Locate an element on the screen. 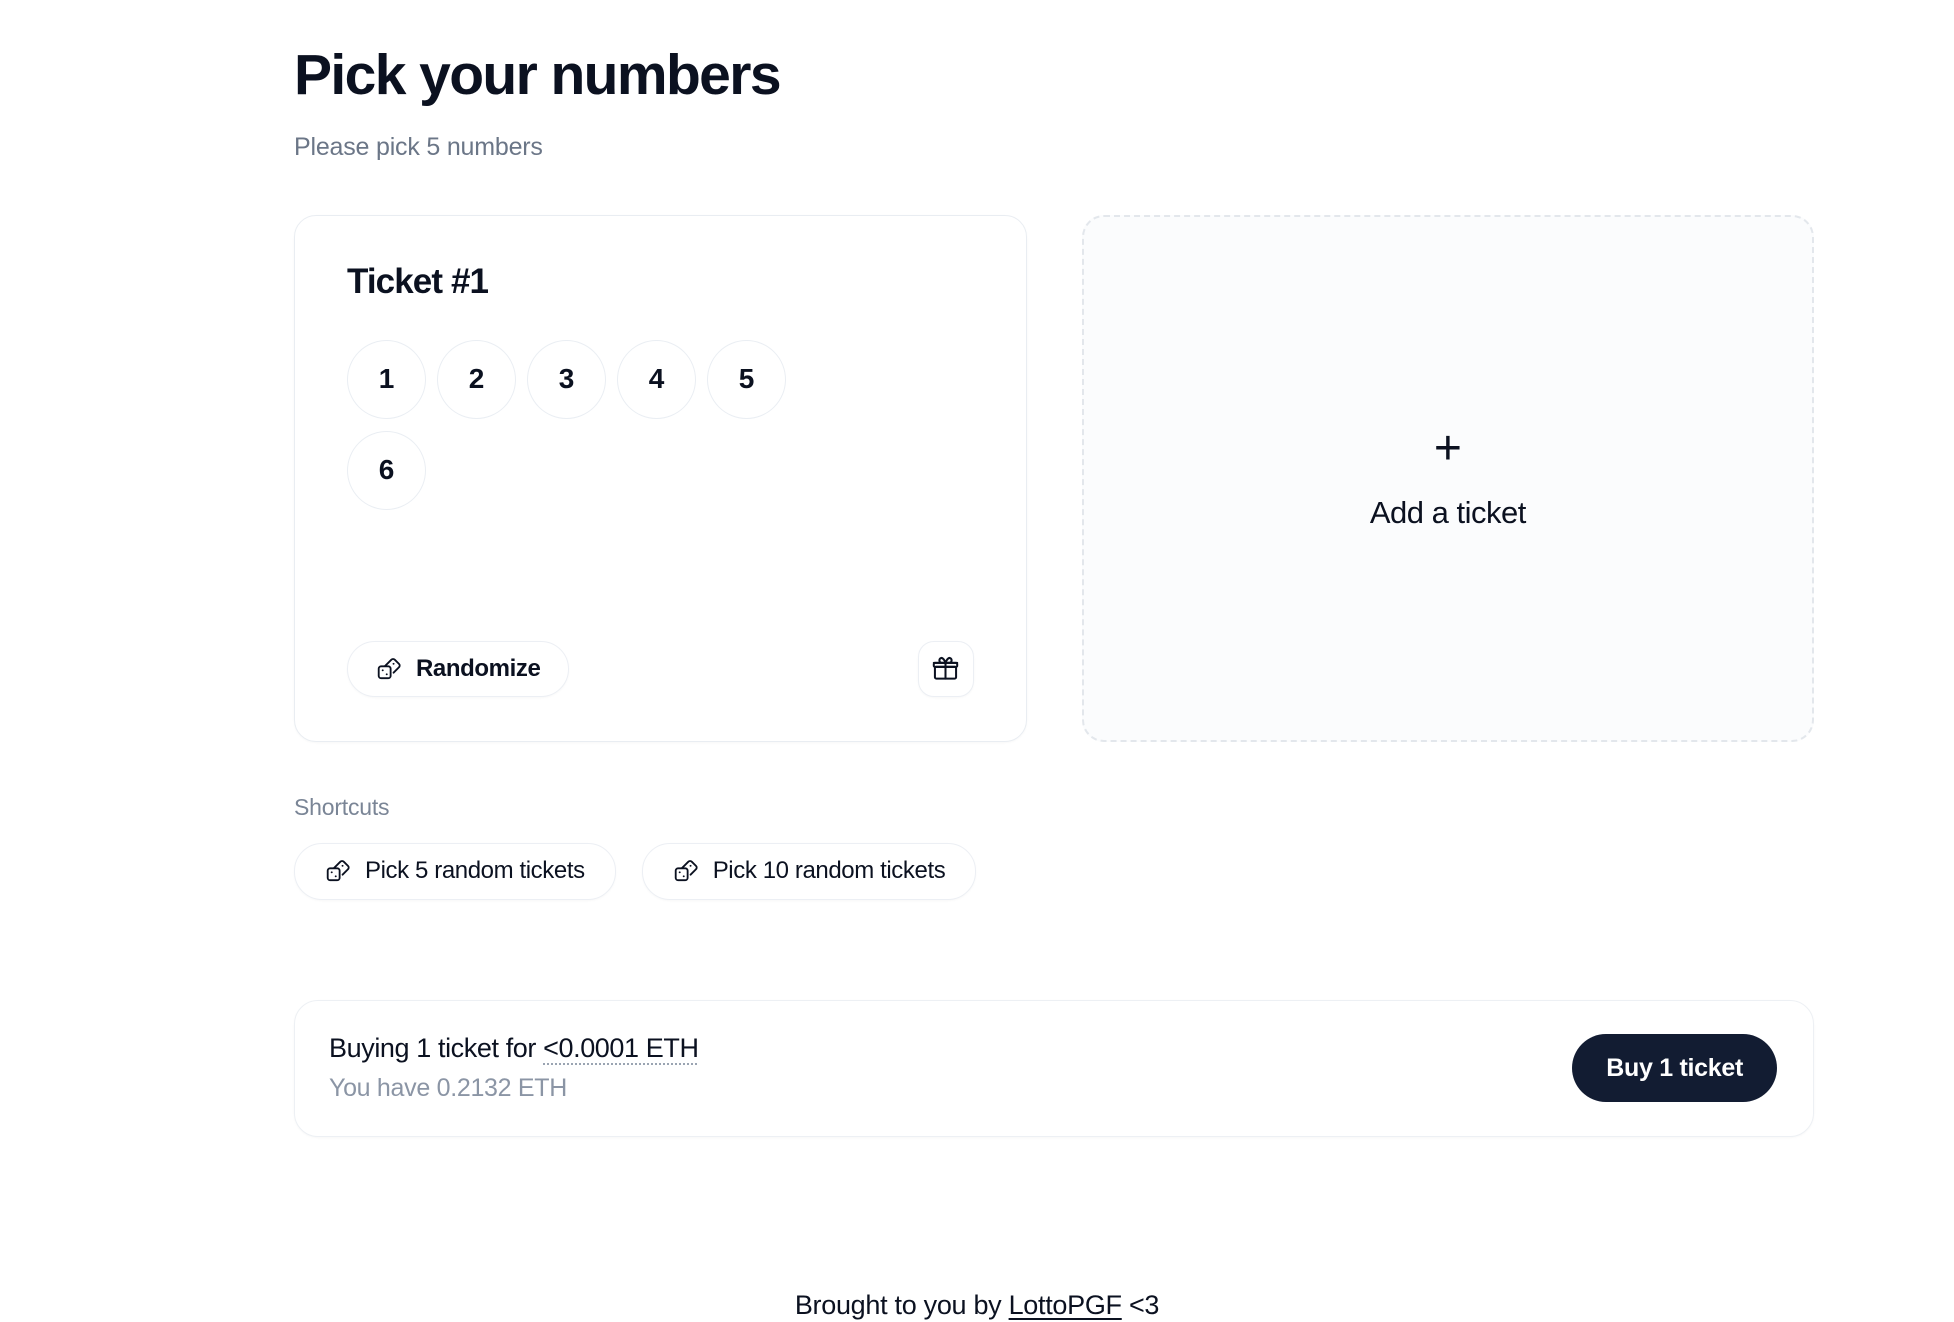 The width and height of the screenshot is (1954, 1322). footer-suffix: <3 is located at coordinates (1140, 1305).